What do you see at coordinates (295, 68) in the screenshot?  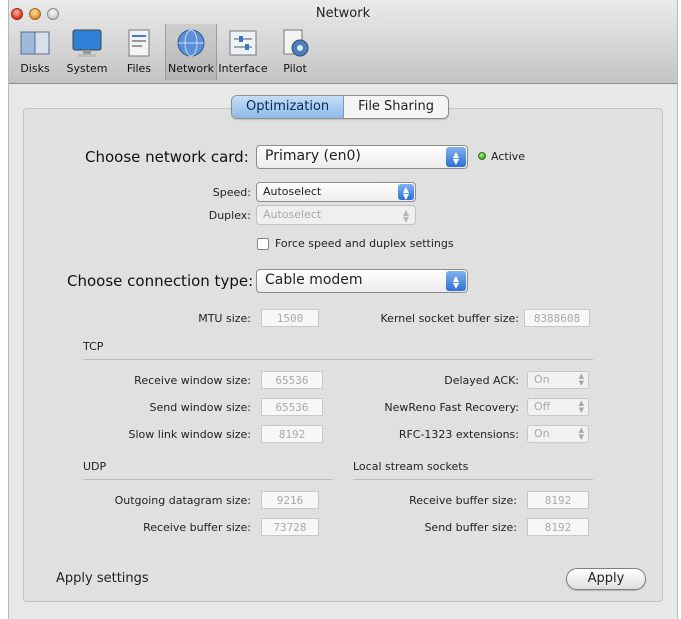 I see `toolbar-pilot-label: Pilot` at bounding box center [295, 68].